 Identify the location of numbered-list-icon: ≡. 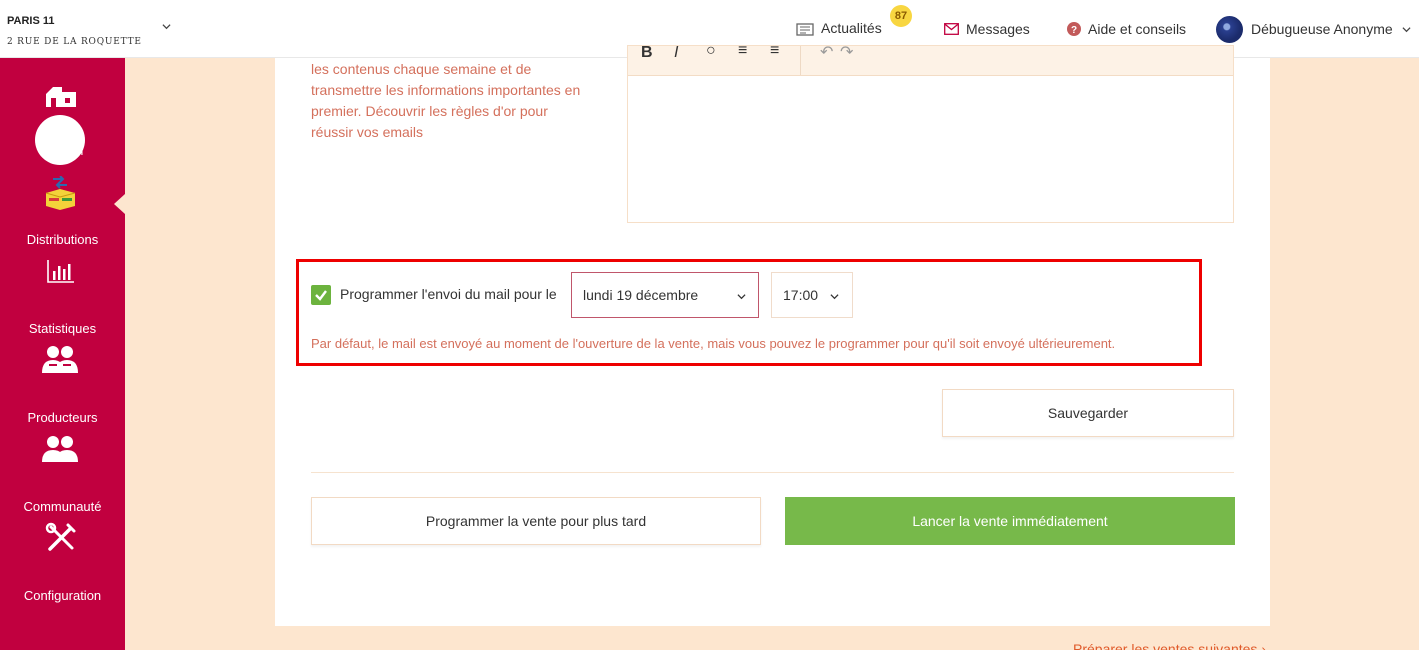
(774, 53).